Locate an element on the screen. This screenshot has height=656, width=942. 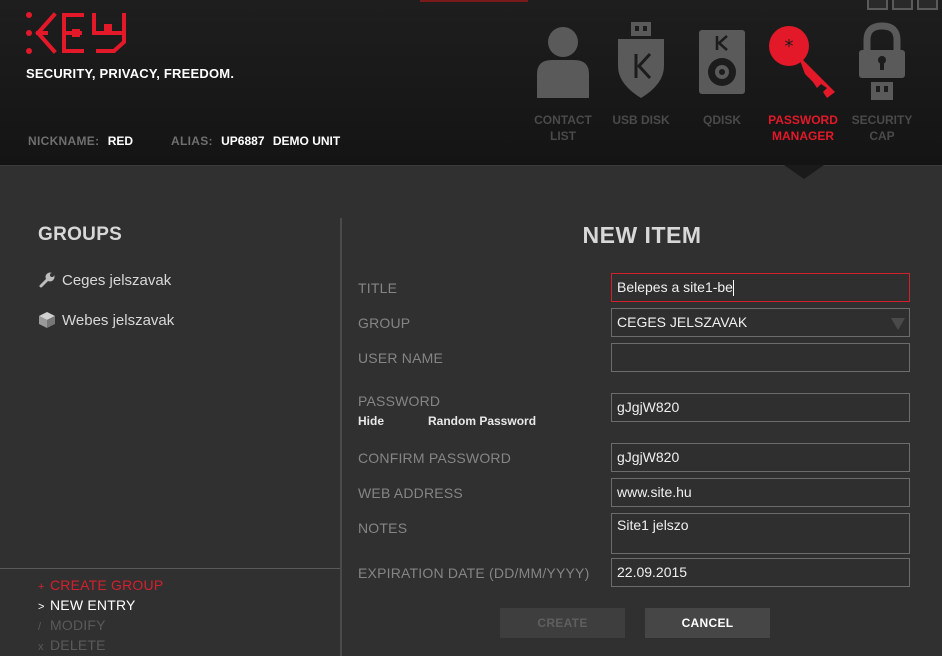
nickname-label: NICKNAME: is located at coordinates (64, 141).